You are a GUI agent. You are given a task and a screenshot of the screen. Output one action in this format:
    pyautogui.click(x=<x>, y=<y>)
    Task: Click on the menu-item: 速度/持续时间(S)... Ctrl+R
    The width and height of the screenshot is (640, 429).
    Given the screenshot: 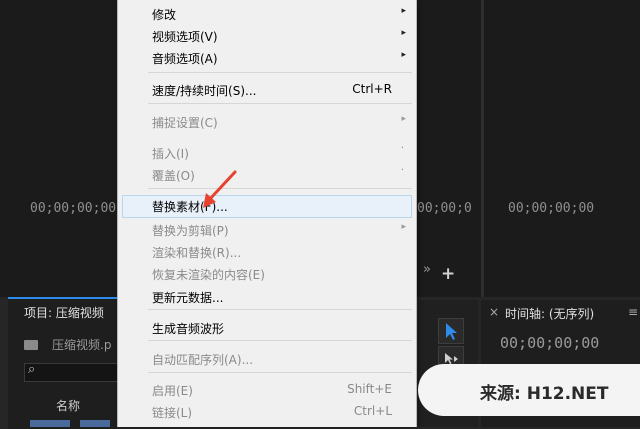 What is the action you would take?
    pyautogui.click(x=279, y=90)
    